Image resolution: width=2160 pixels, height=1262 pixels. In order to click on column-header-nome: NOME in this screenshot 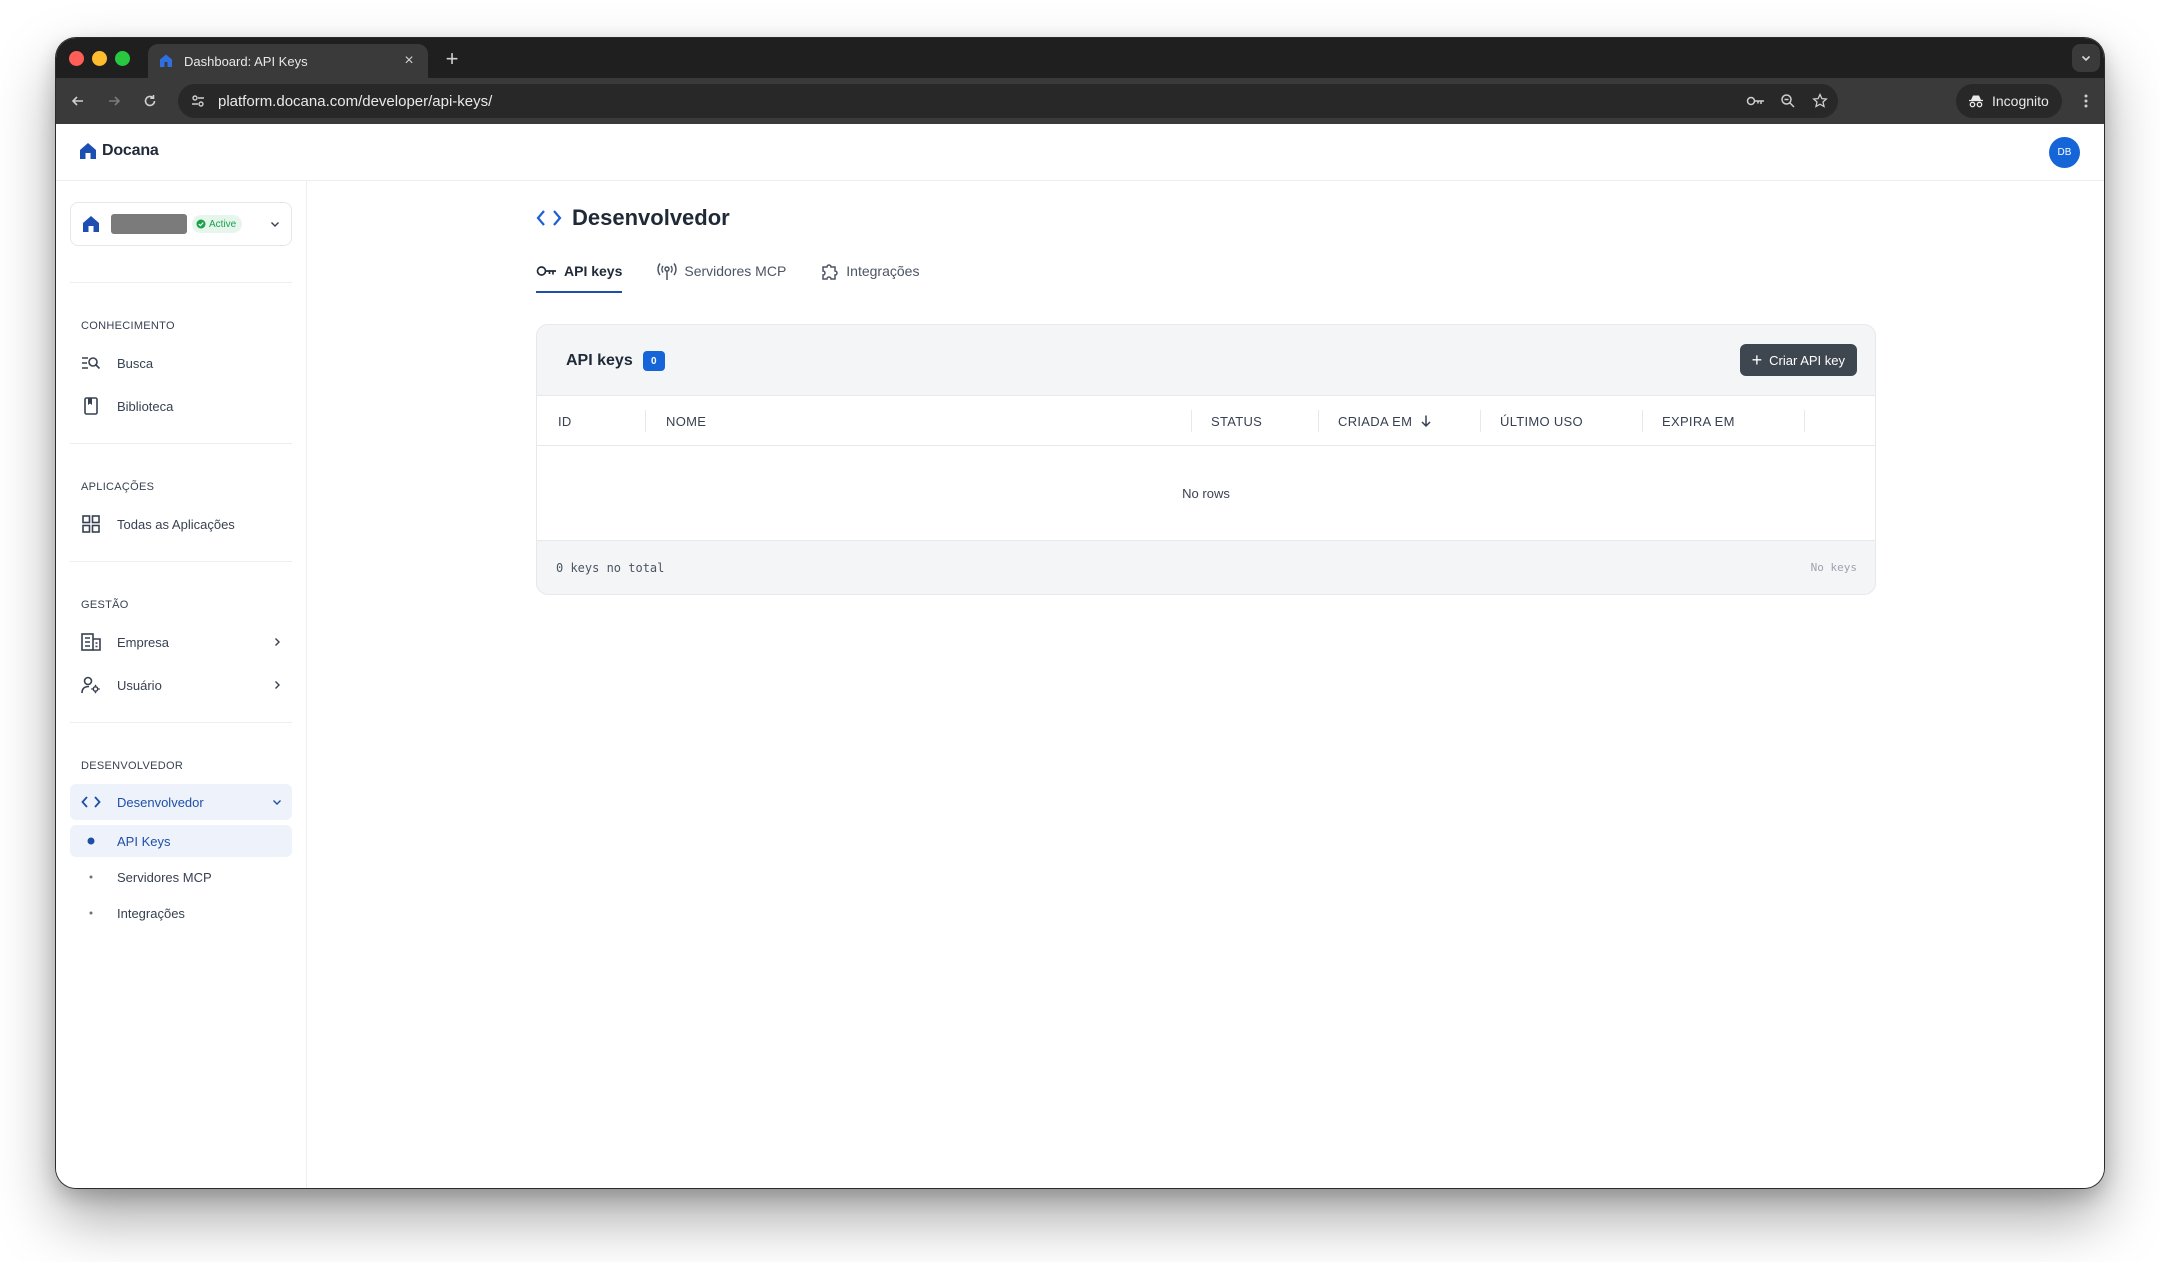, I will do `click(686, 421)`.